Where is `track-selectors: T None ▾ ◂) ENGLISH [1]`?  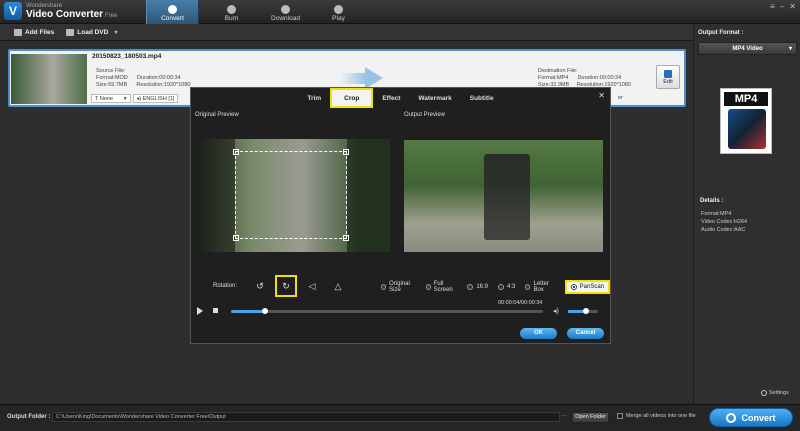 track-selectors: T None ▾ ◂) ENGLISH [1] is located at coordinates (135, 99).